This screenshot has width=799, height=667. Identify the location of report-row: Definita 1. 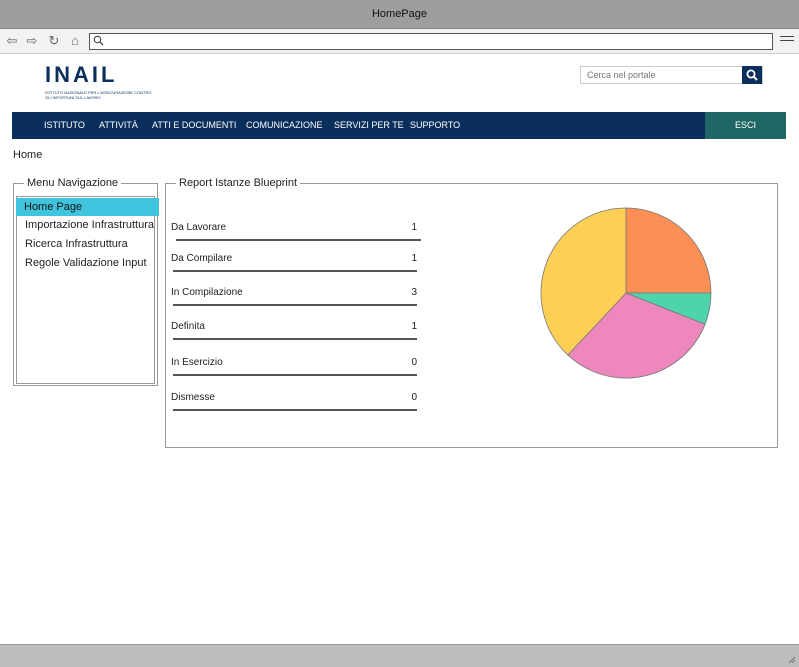
(294, 330).